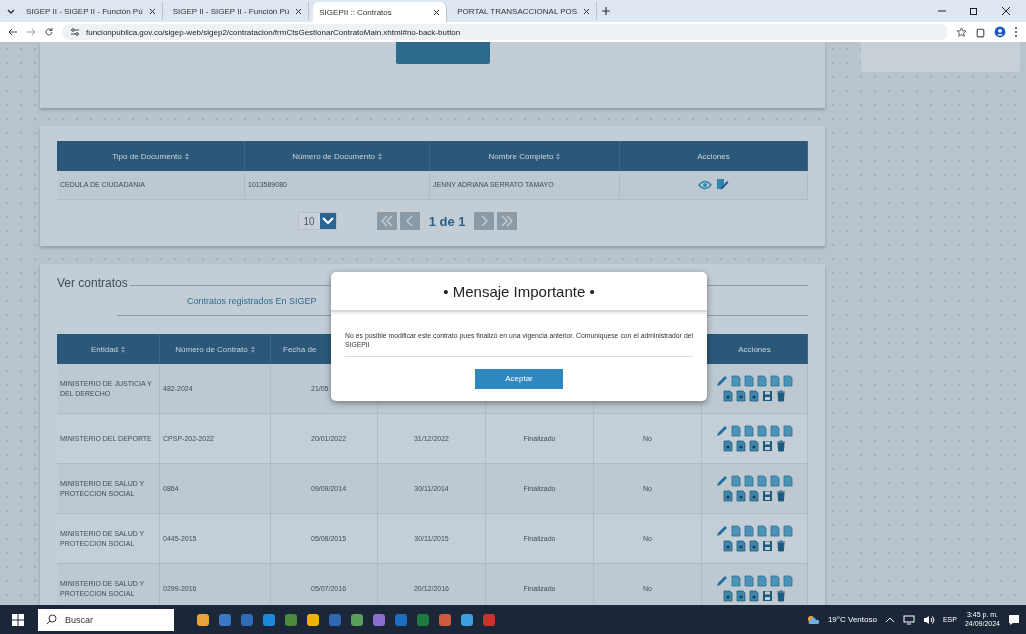  What do you see at coordinates (252, 301) in the screenshot?
I see `section-subtitle: Contratos registrados En SIGEP` at bounding box center [252, 301].